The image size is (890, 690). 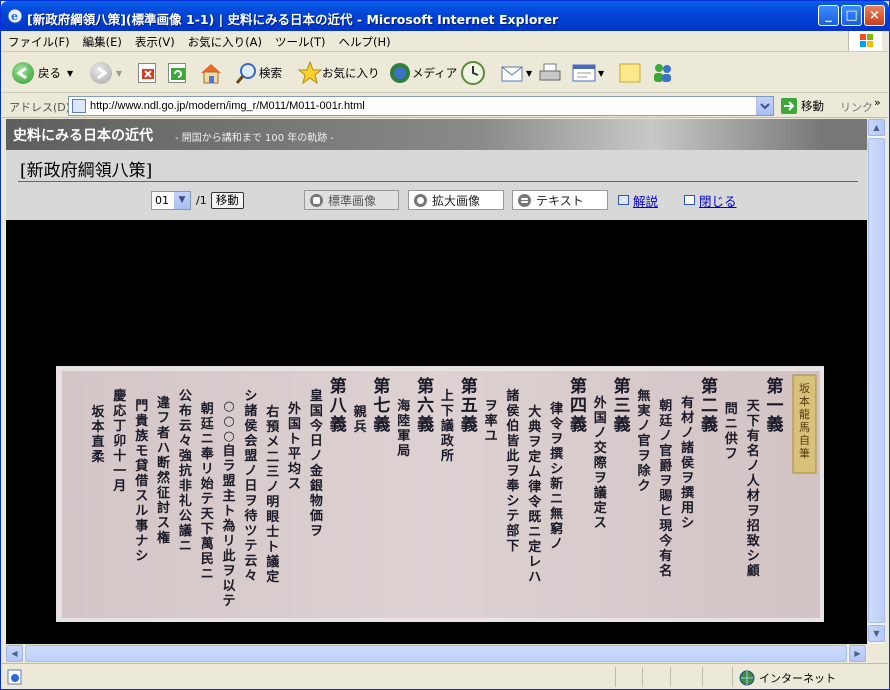 I want to click on refresh-icon, so click(x=177, y=73).